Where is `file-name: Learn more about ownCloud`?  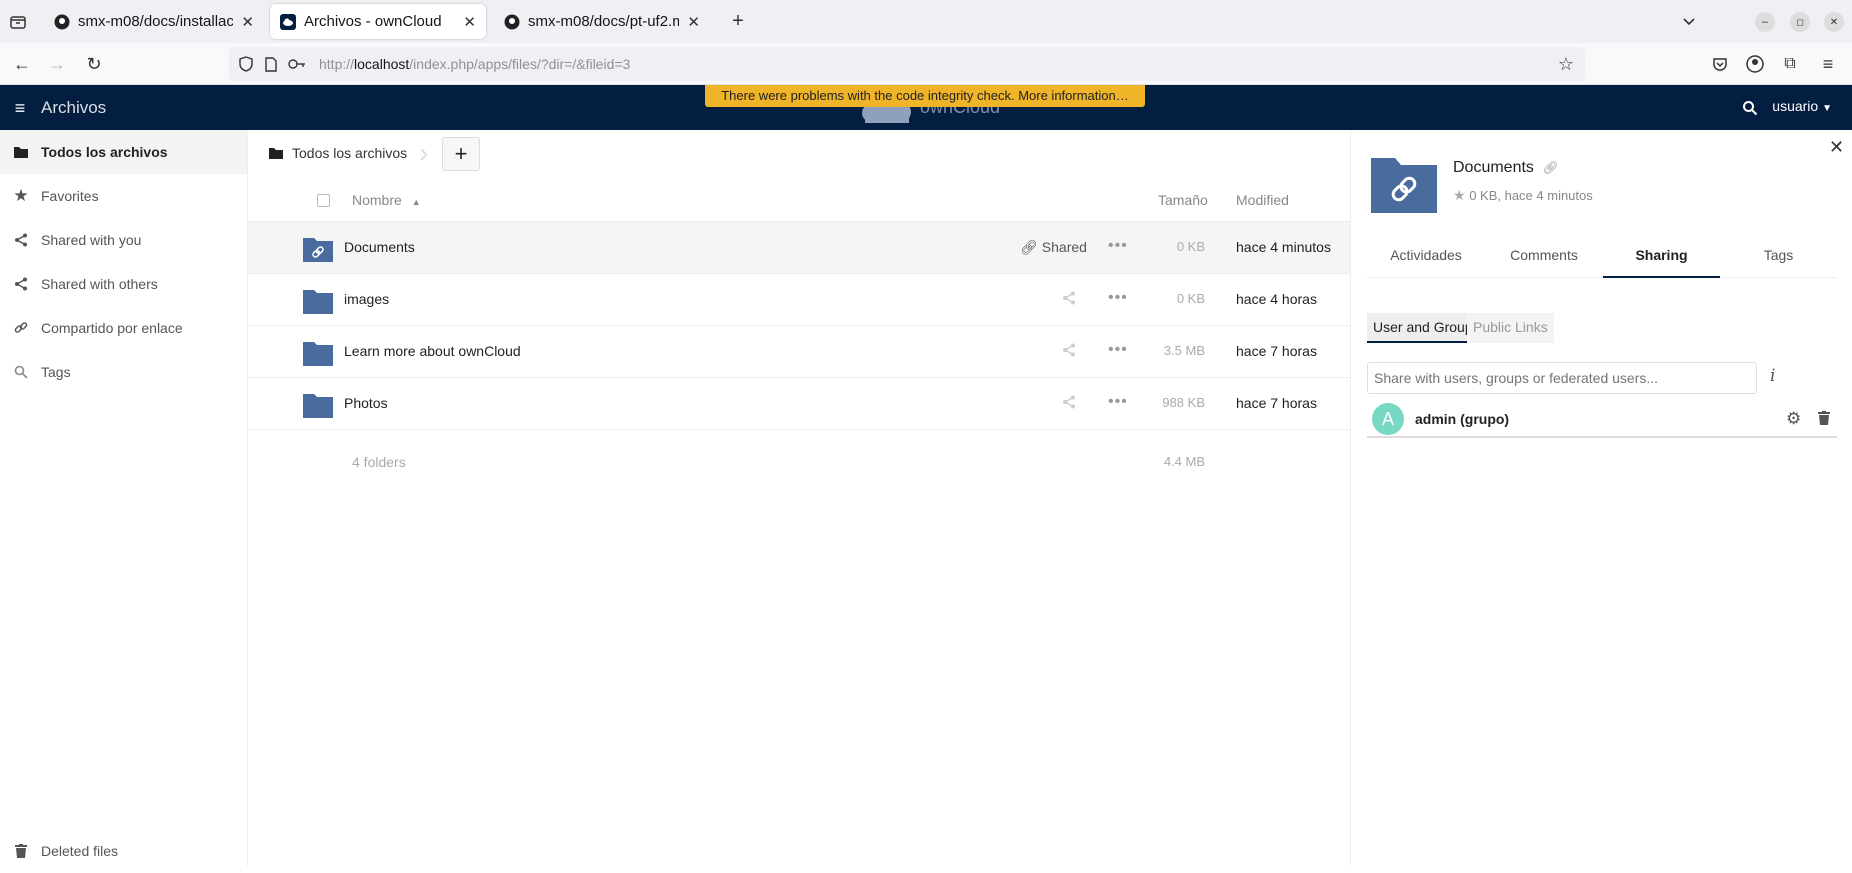 file-name: Learn more about ownCloud is located at coordinates (432, 351).